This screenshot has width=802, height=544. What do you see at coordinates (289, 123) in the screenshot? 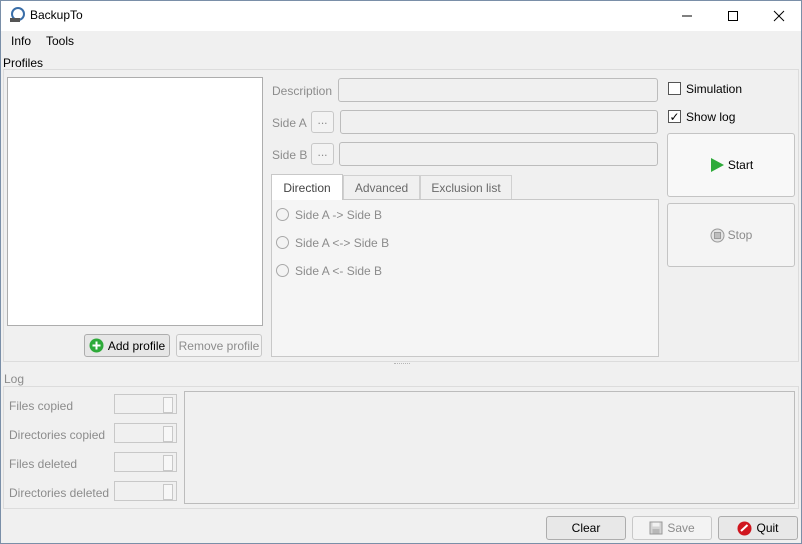
I see `side-a-label: Side A` at bounding box center [289, 123].